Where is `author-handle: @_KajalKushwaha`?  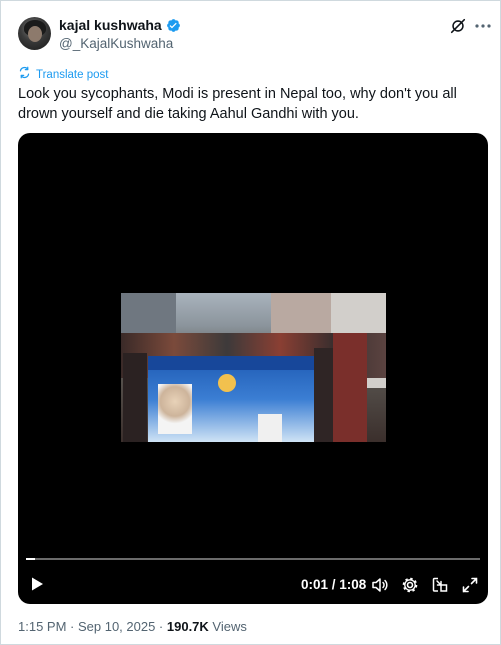
author-handle: @_KajalKushwaha is located at coordinates (116, 43).